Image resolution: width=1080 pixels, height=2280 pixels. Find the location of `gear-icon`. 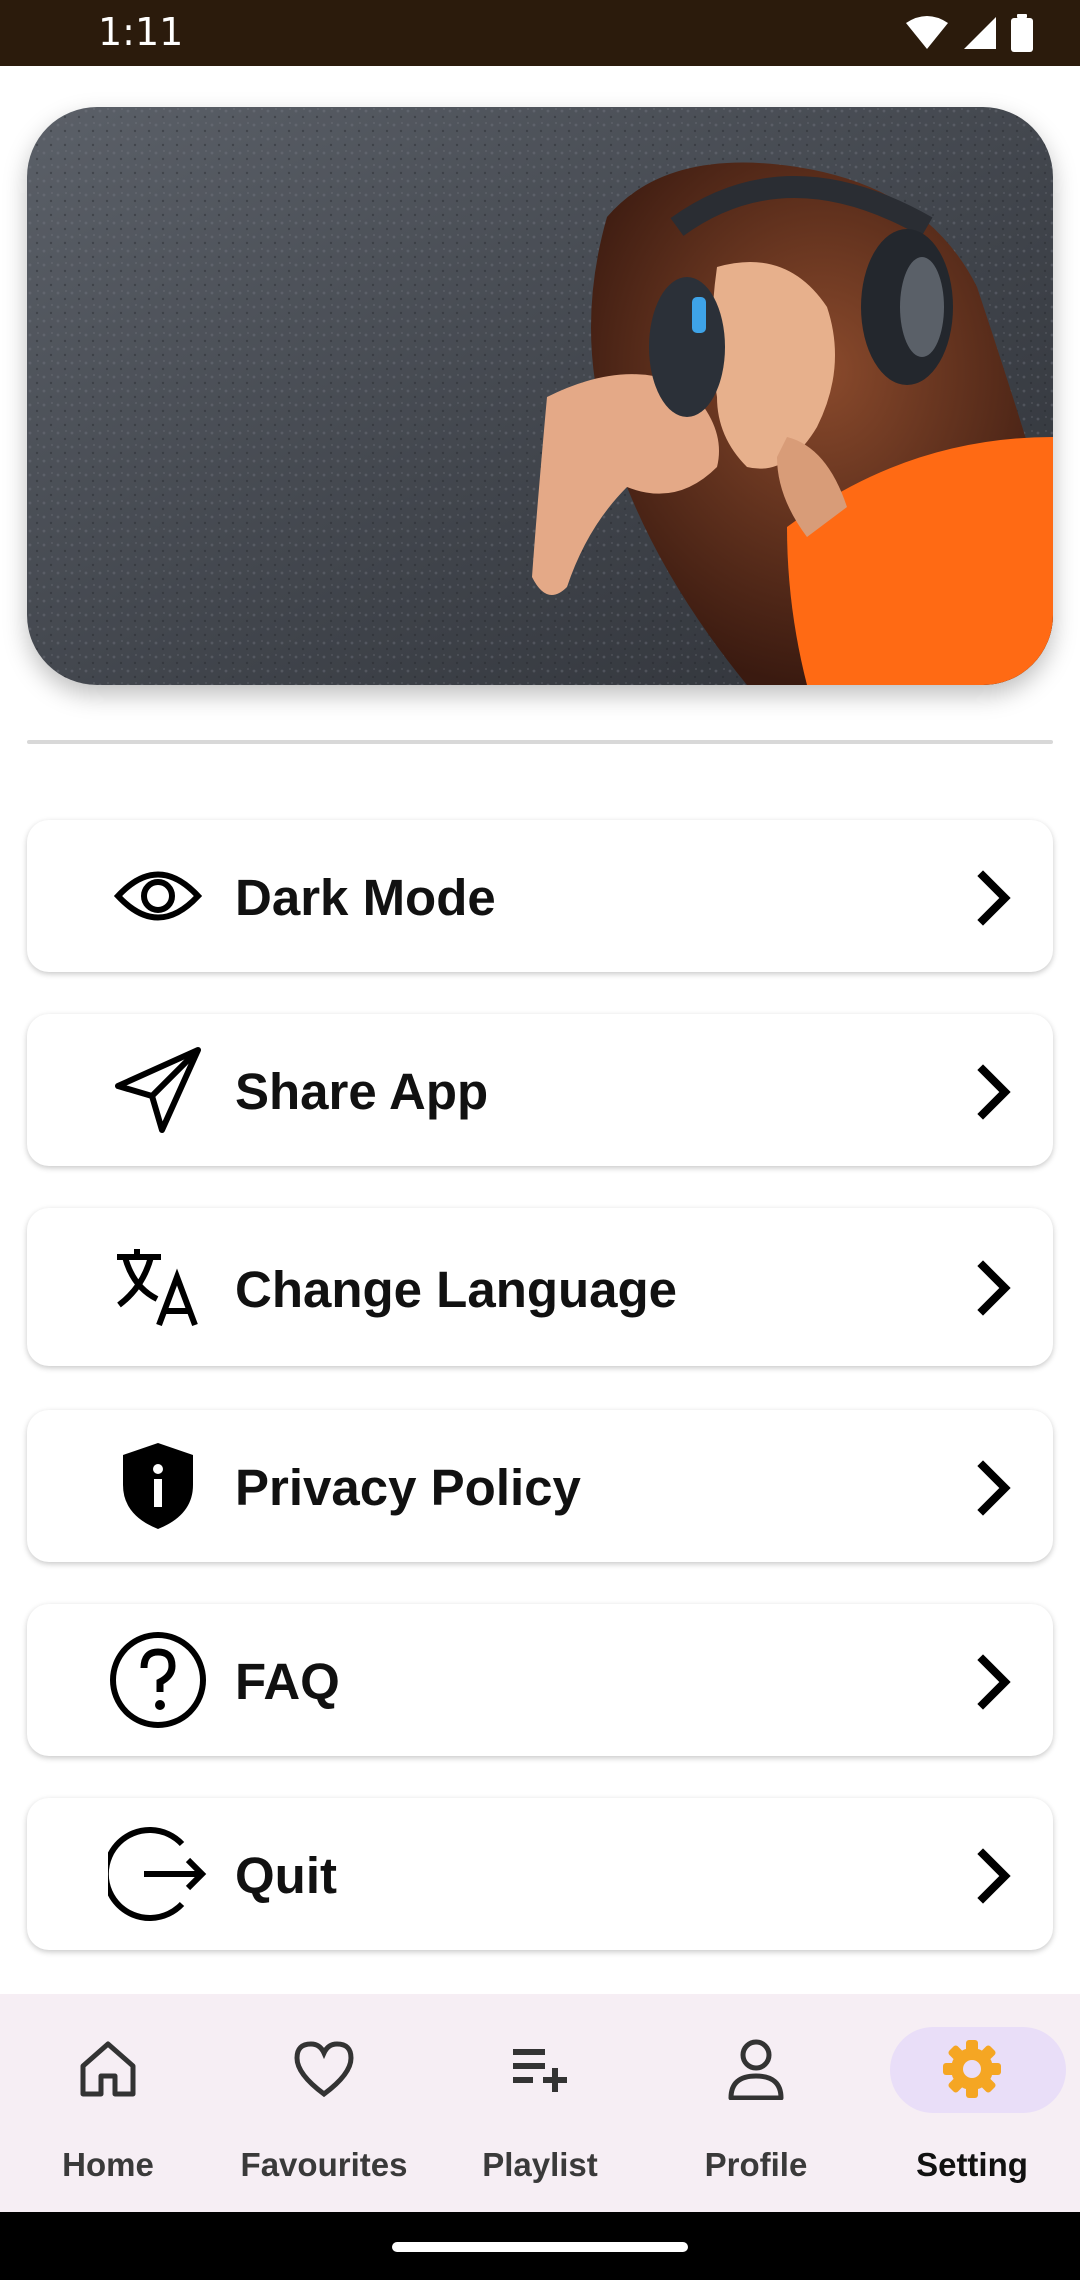

gear-icon is located at coordinates (972, 2069).